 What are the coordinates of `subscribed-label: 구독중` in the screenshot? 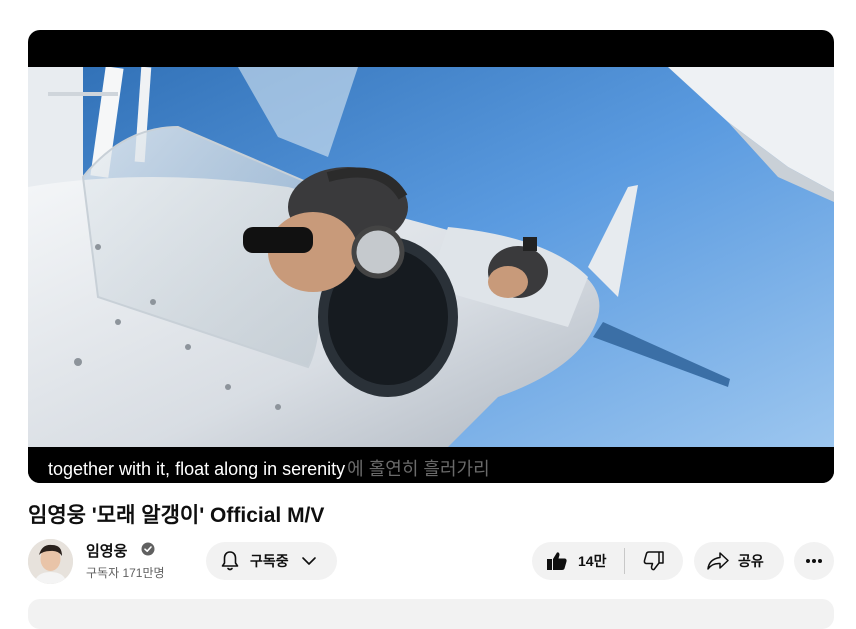 It's located at (269, 561).